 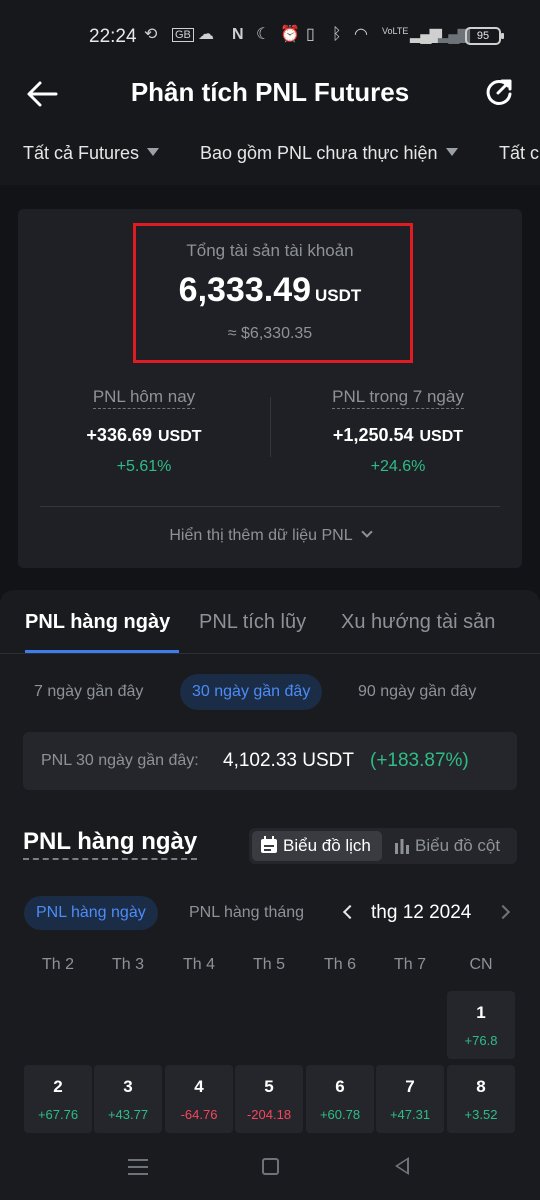 What do you see at coordinates (395, 31) in the screenshot?
I see `volte-icon: VoLTE` at bounding box center [395, 31].